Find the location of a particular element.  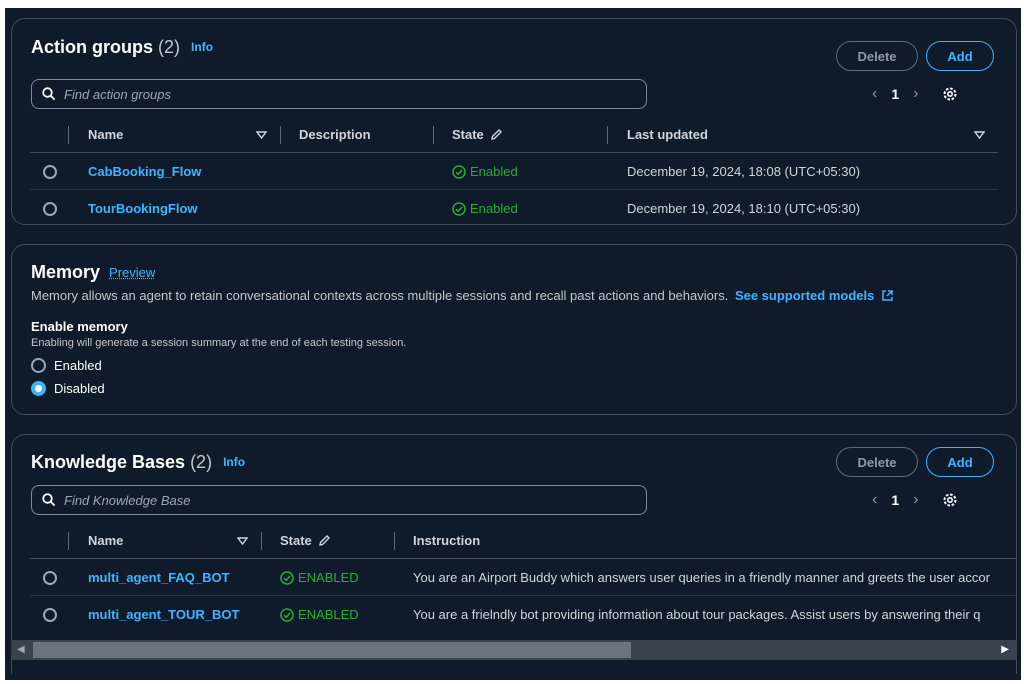

horizontal-scrollbar: ◀ ▶ is located at coordinates (514, 650).